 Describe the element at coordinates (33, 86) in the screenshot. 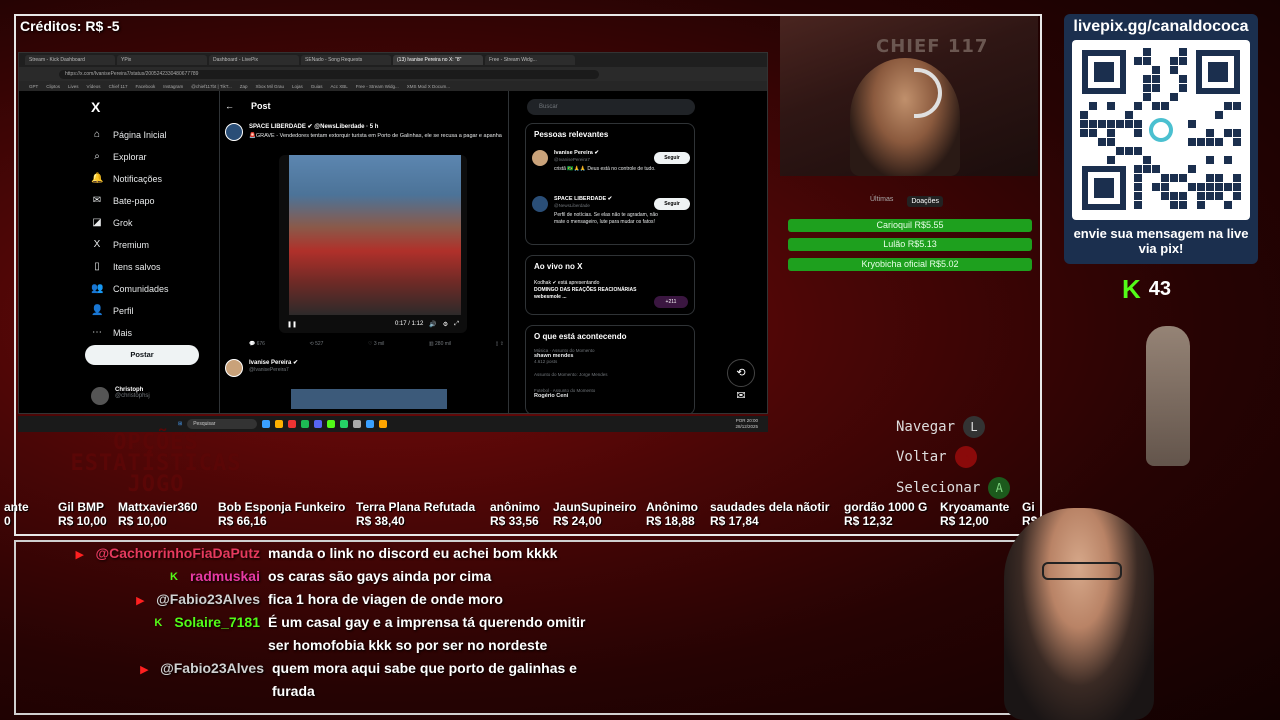

I see `bookmark-item: GPT` at that location.